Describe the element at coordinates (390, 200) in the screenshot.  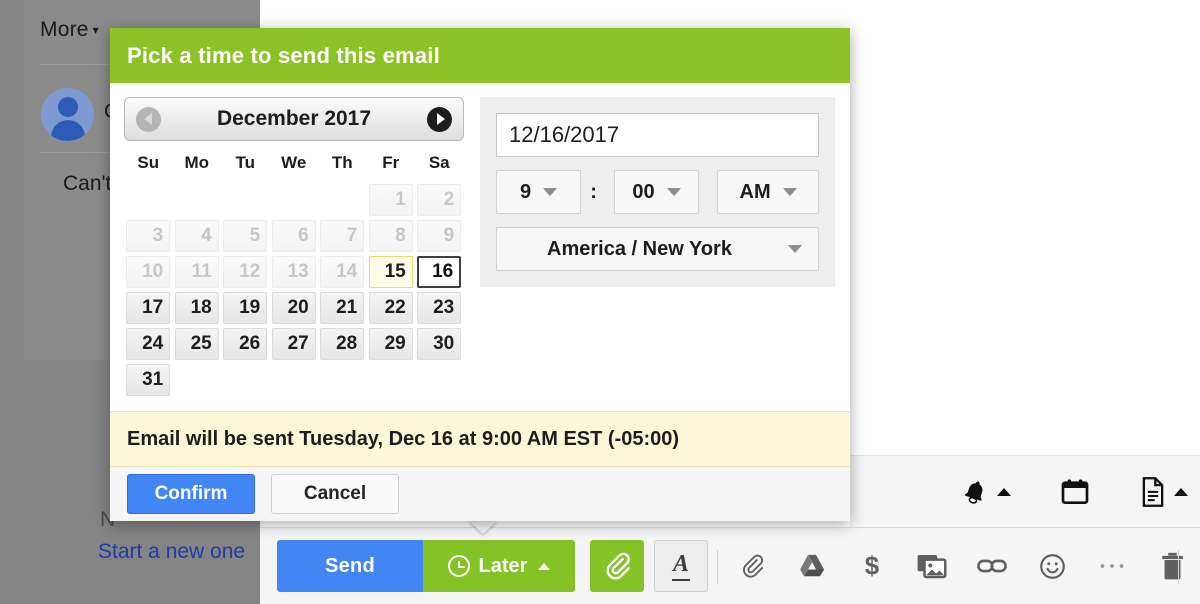
I see `calendar-day-1: 1` at that location.